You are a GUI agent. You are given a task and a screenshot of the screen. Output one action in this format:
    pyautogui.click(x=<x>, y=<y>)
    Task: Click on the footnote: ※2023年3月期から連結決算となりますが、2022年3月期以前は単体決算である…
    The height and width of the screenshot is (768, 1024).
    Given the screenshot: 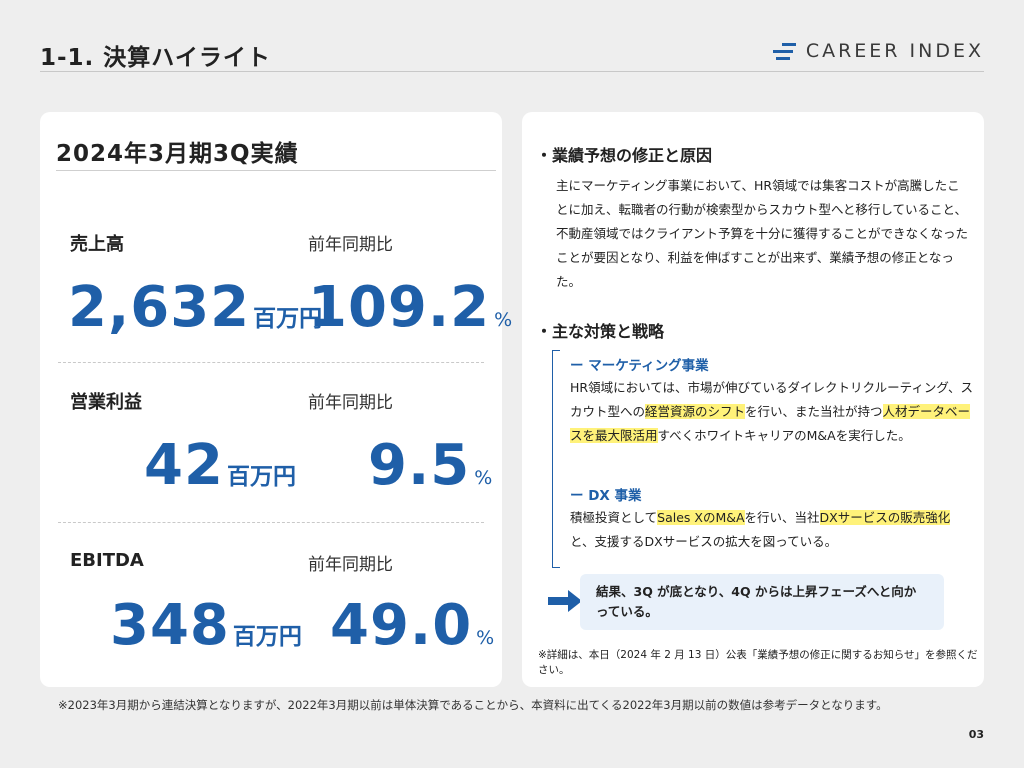 What is the action you would take?
    pyautogui.click(x=473, y=705)
    